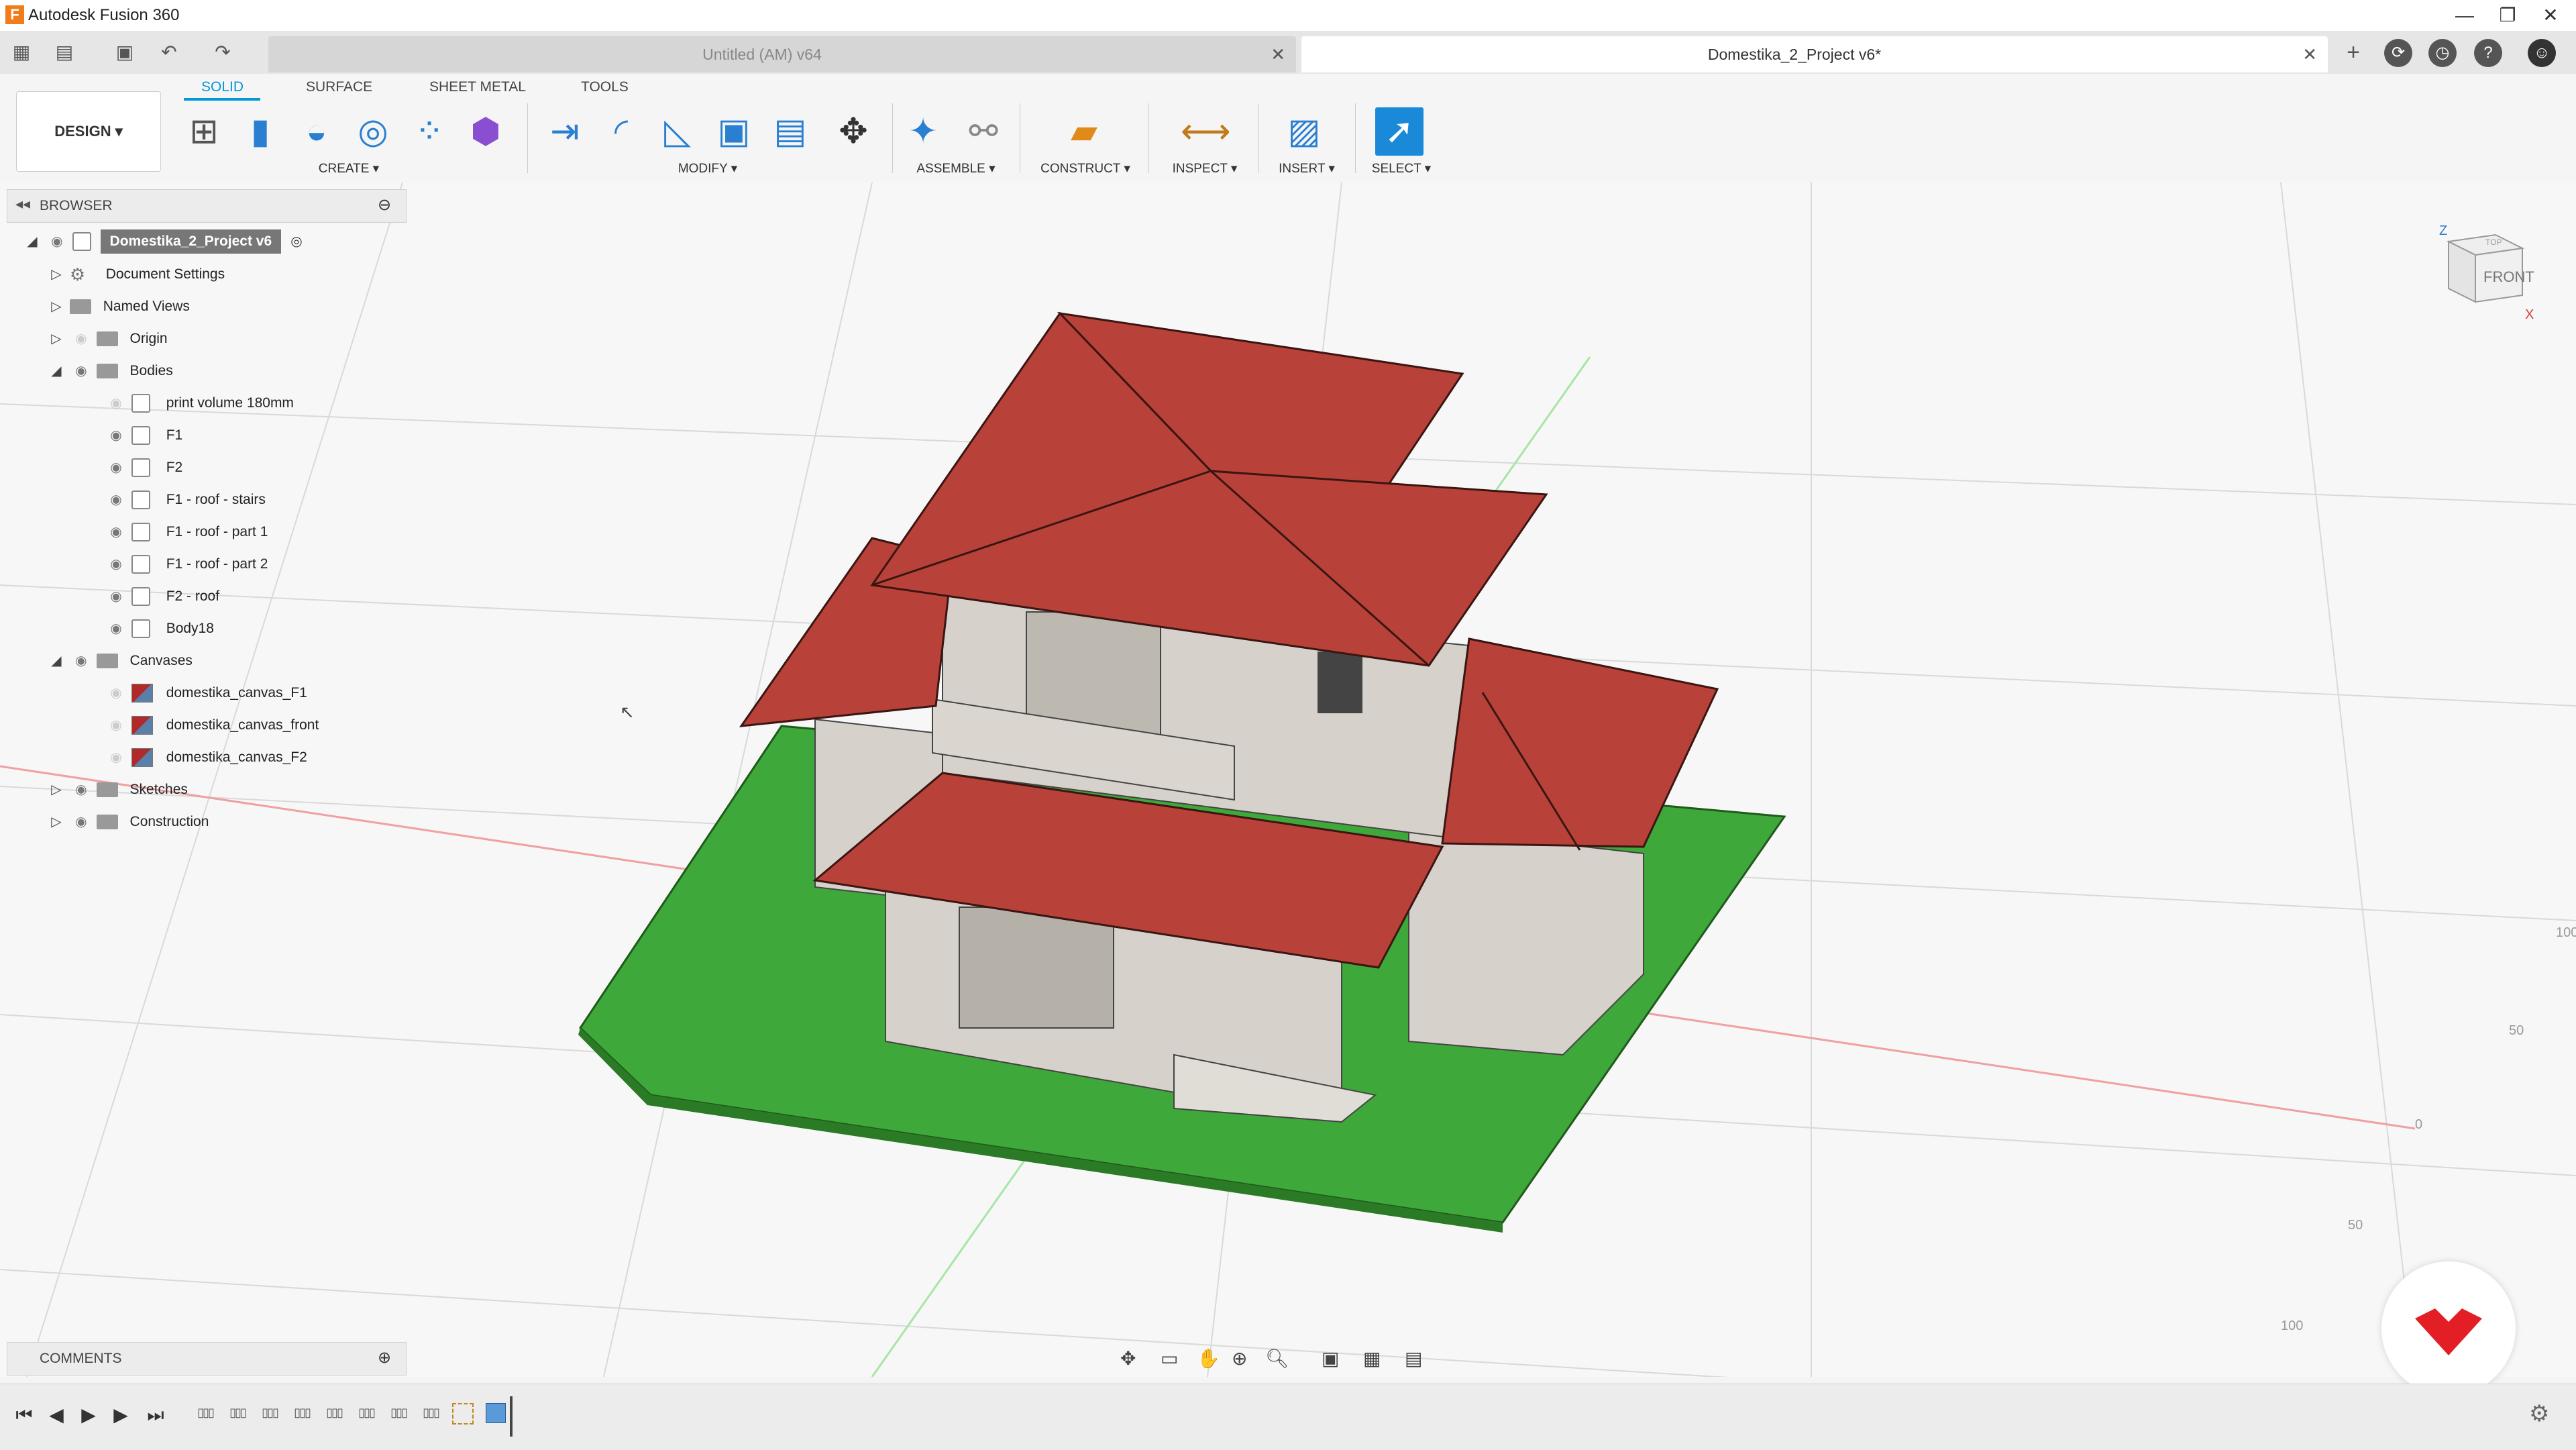 The width and height of the screenshot is (2576, 1450). Describe the element at coordinates (2539, 1413) in the screenshot. I see `timeline-settings-gear-icon: ⚙` at that location.